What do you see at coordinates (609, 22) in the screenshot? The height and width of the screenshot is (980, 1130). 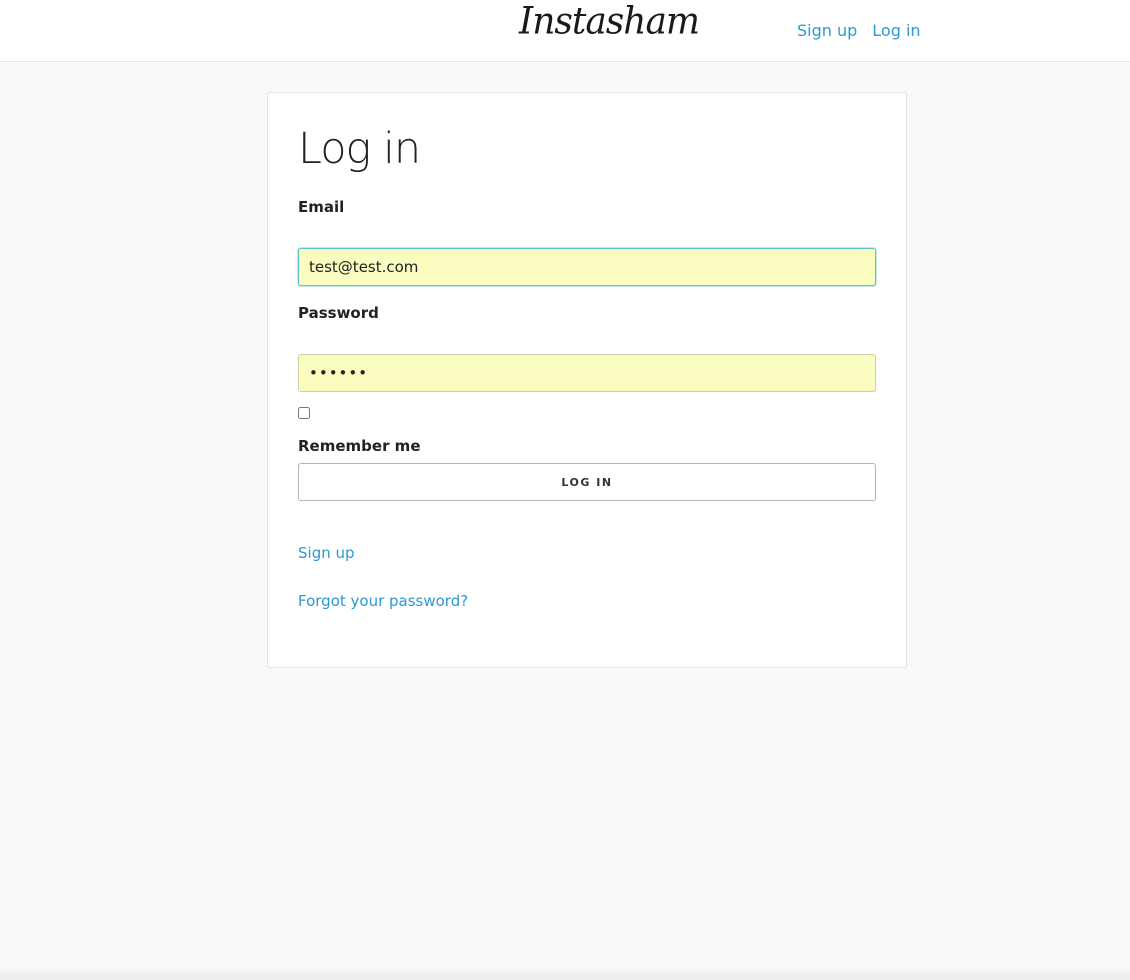 I see `brand-logo: Instasham` at bounding box center [609, 22].